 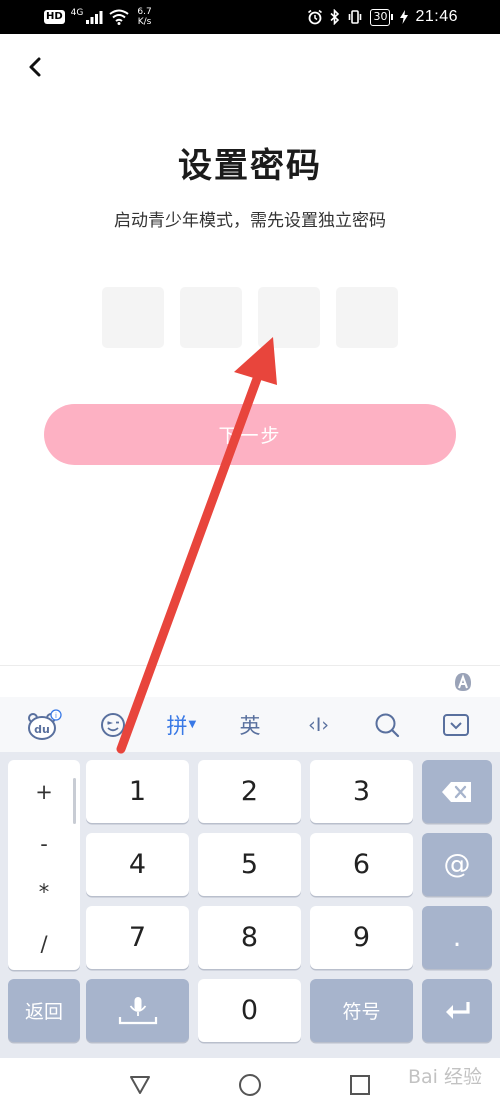 I want to click on voice-input-key, so click(x=137, y=1010).